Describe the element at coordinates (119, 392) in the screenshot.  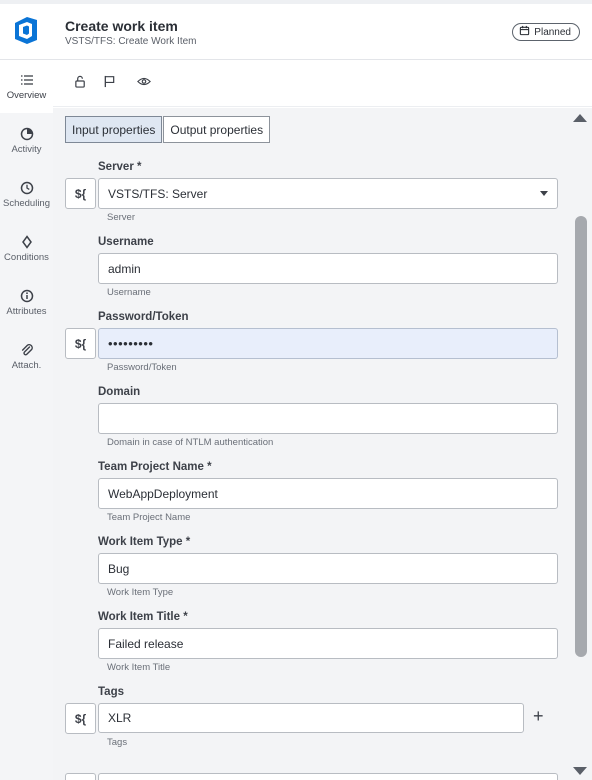
I see `domain-label: Domain` at that location.